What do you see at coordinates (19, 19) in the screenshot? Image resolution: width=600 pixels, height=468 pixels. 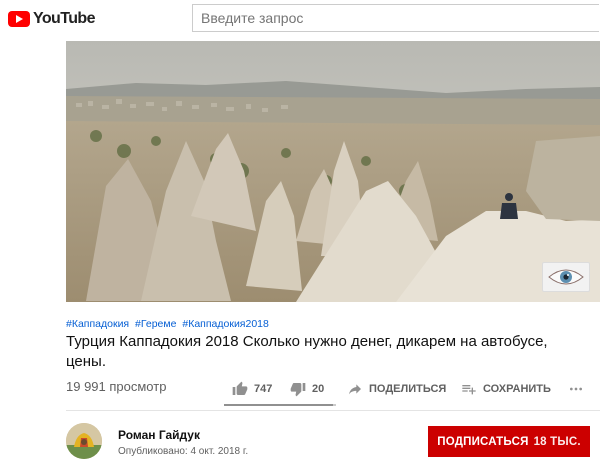 I see `youtube-logo-icon` at bounding box center [19, 19].